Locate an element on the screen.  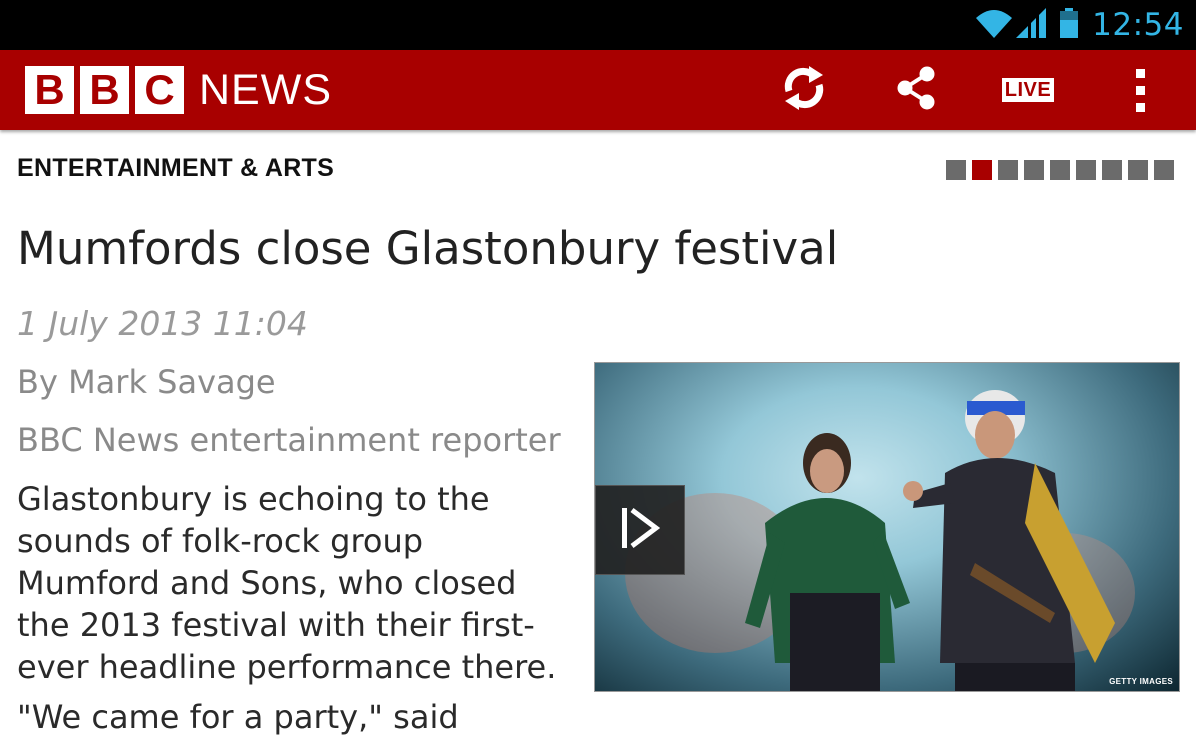
logo-letter-c: C is located at coordinates (159, 90).